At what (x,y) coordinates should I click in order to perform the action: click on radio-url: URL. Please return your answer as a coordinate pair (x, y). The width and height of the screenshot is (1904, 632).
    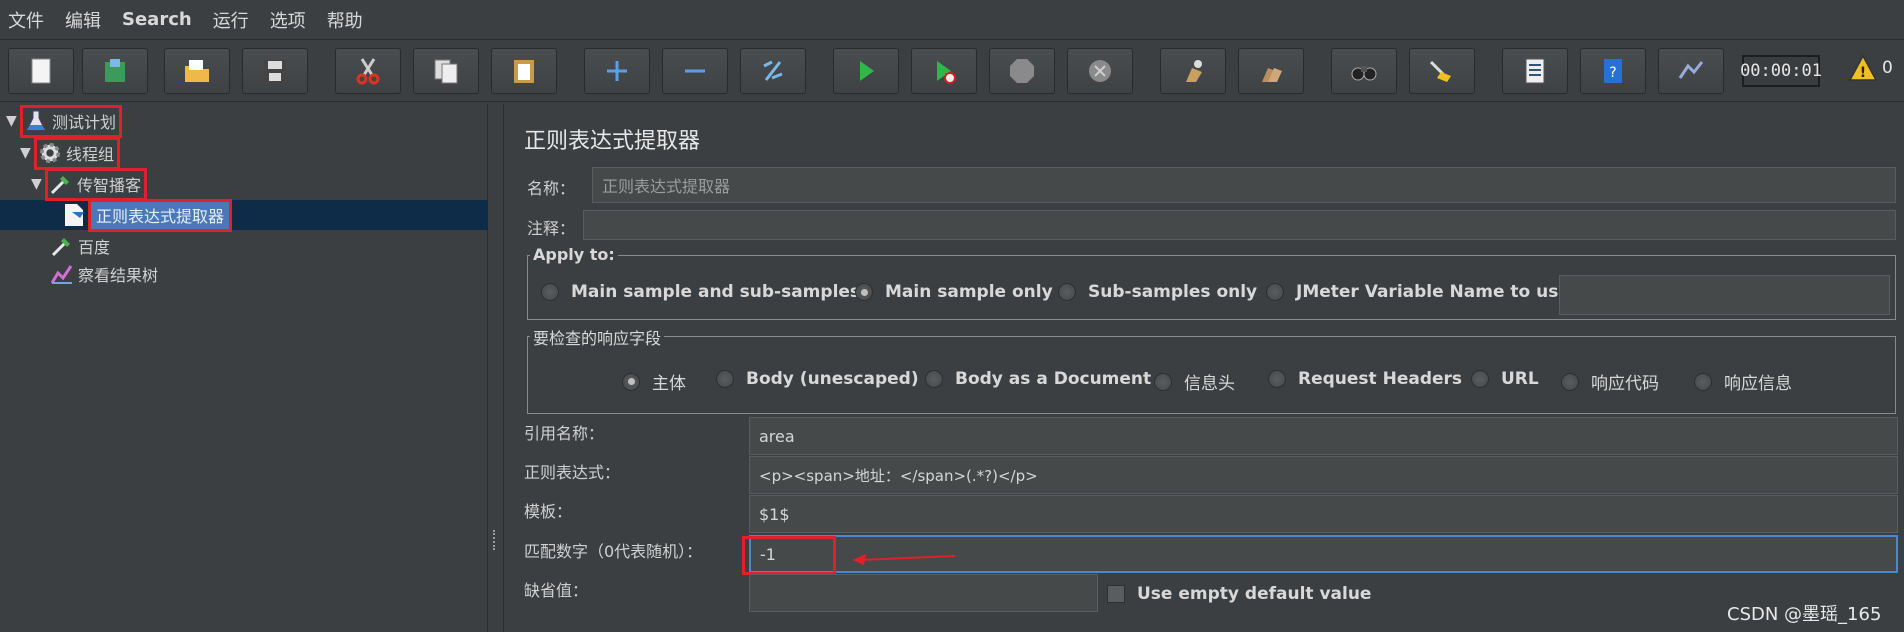
    Looking at the image, I should click on (1505, 379).